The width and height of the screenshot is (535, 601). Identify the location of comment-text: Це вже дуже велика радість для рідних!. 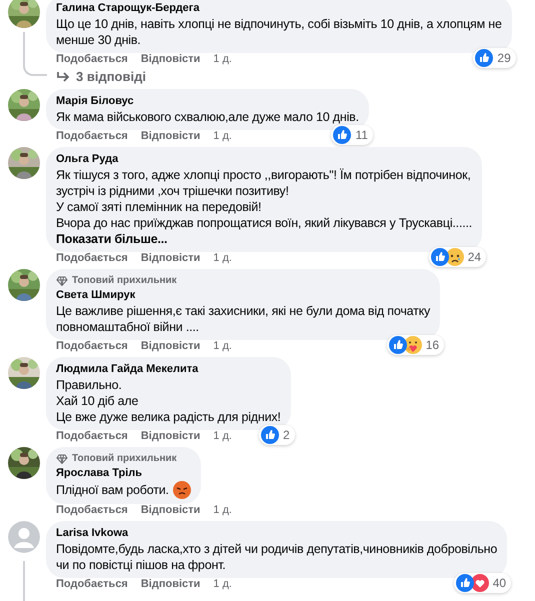
(168, 417).